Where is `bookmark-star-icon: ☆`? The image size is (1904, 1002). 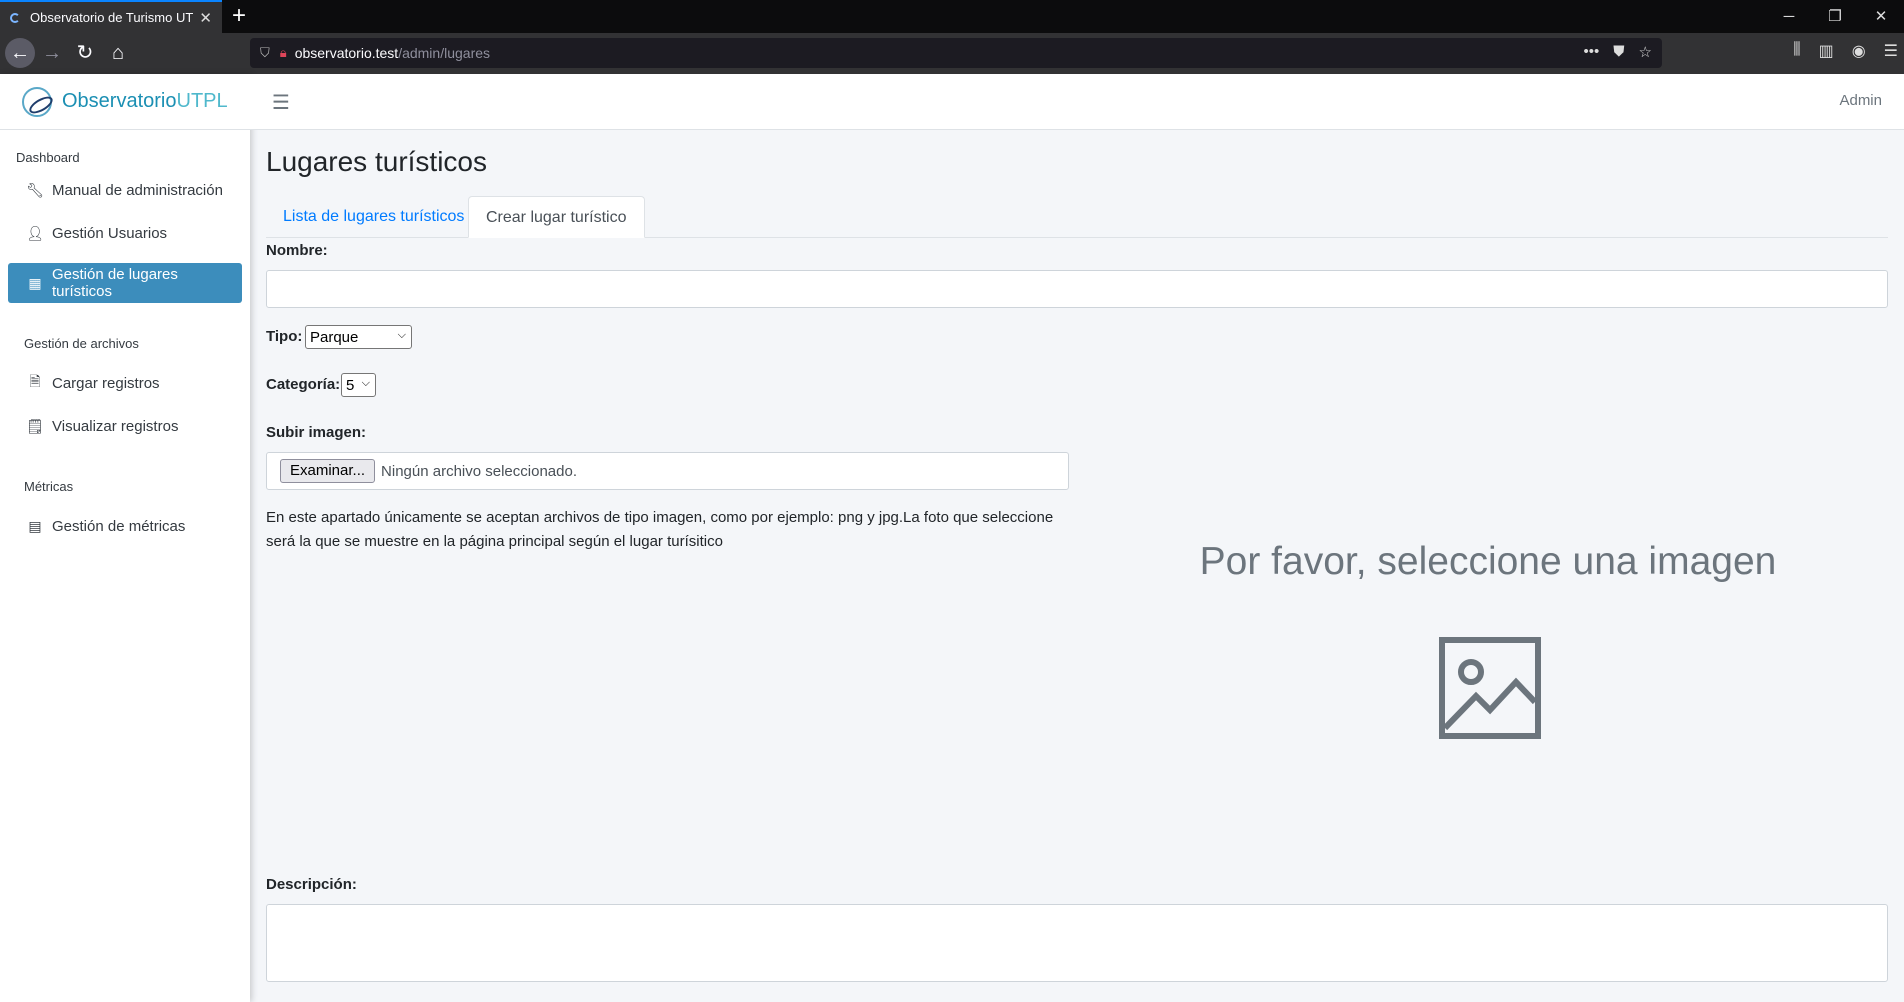 bookmark-star-icon: ☆ is located at coordinates (1645, 52).